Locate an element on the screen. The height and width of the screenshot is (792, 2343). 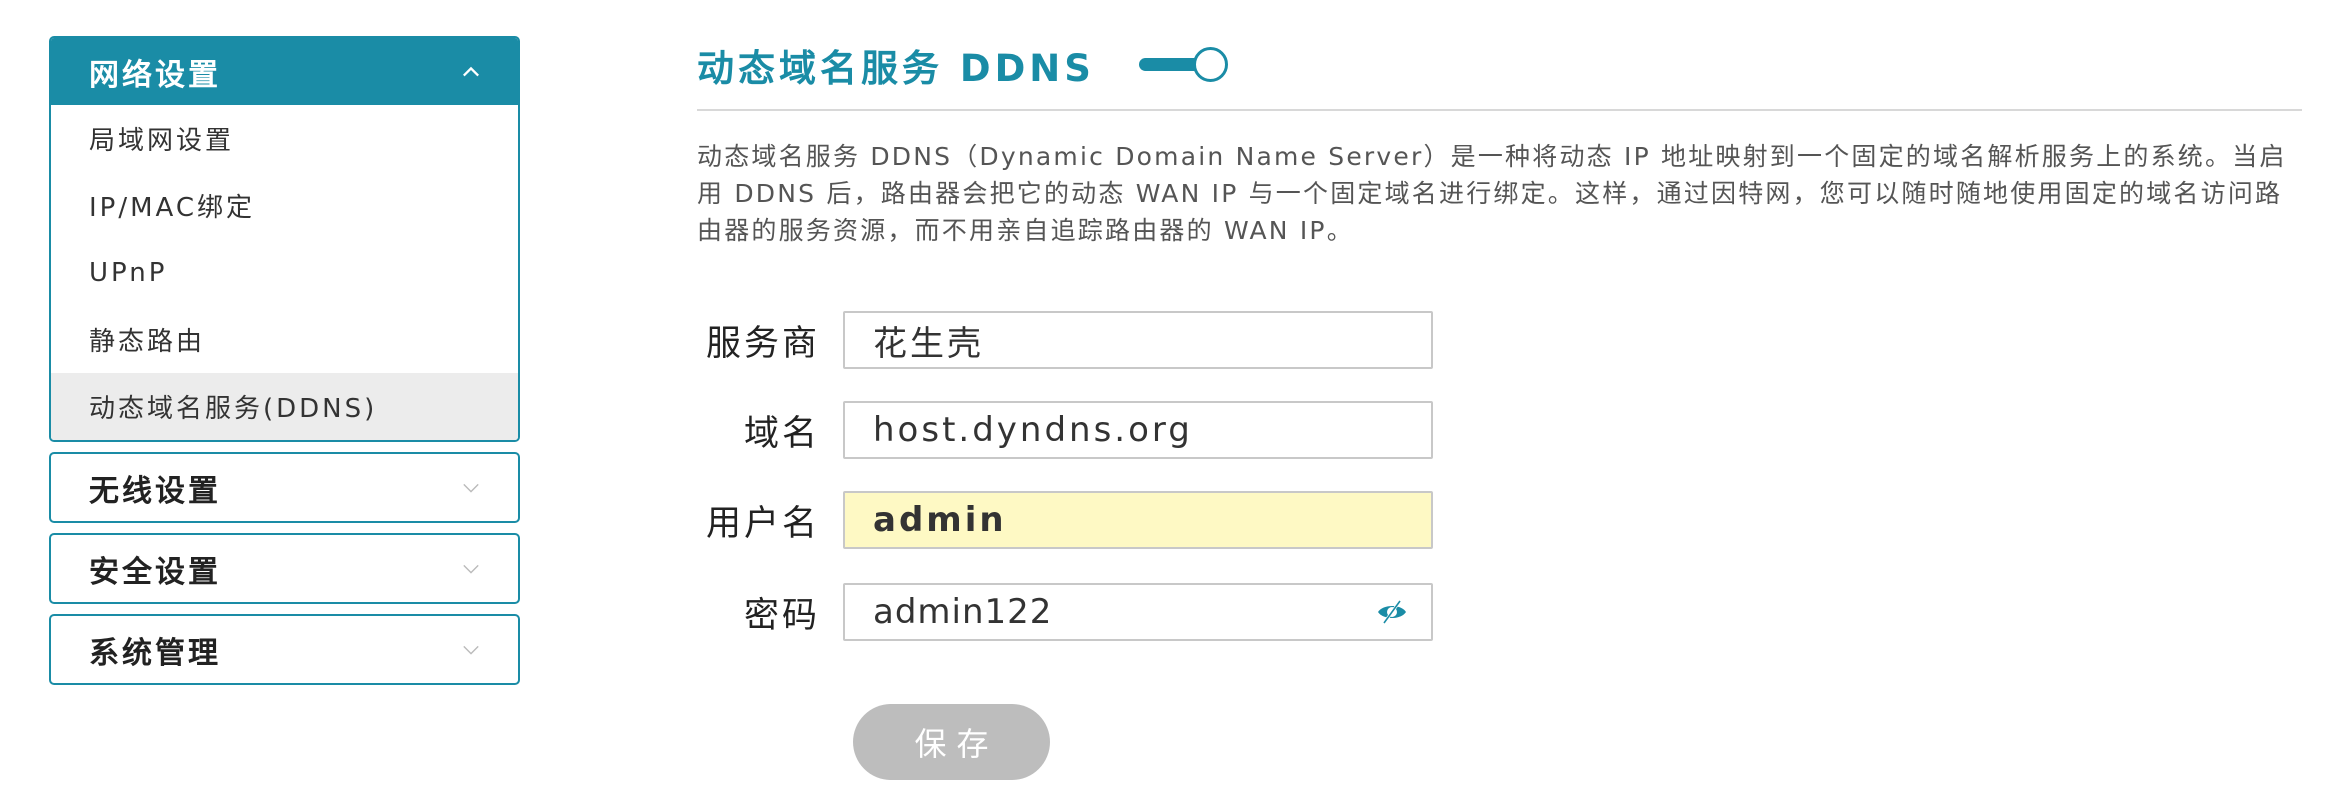
sidebar-item-ip-mac-binding: IP/MAC绑定 is located at coordinates (284, 205).